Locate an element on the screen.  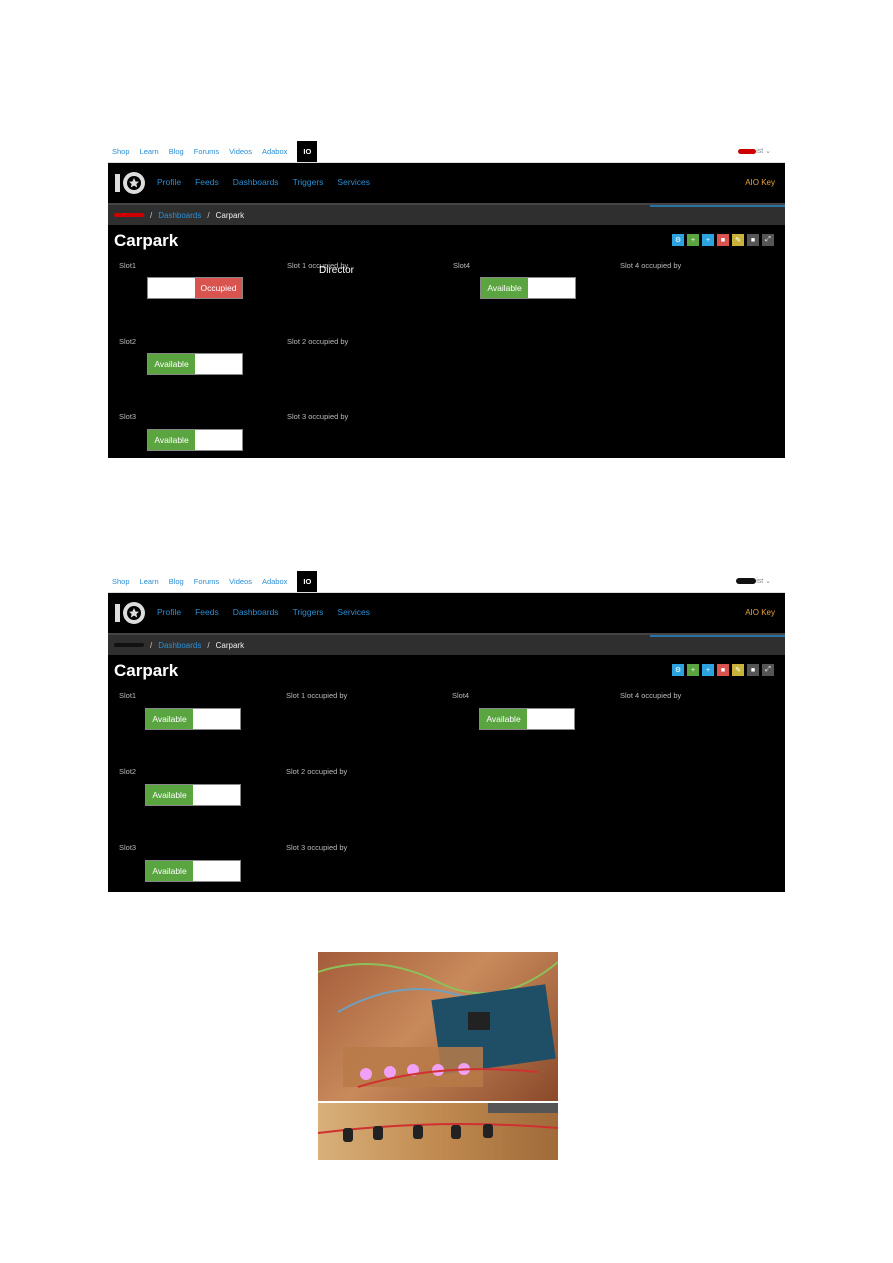
slot1-occupant: Director is located at coordinates (337, 270).